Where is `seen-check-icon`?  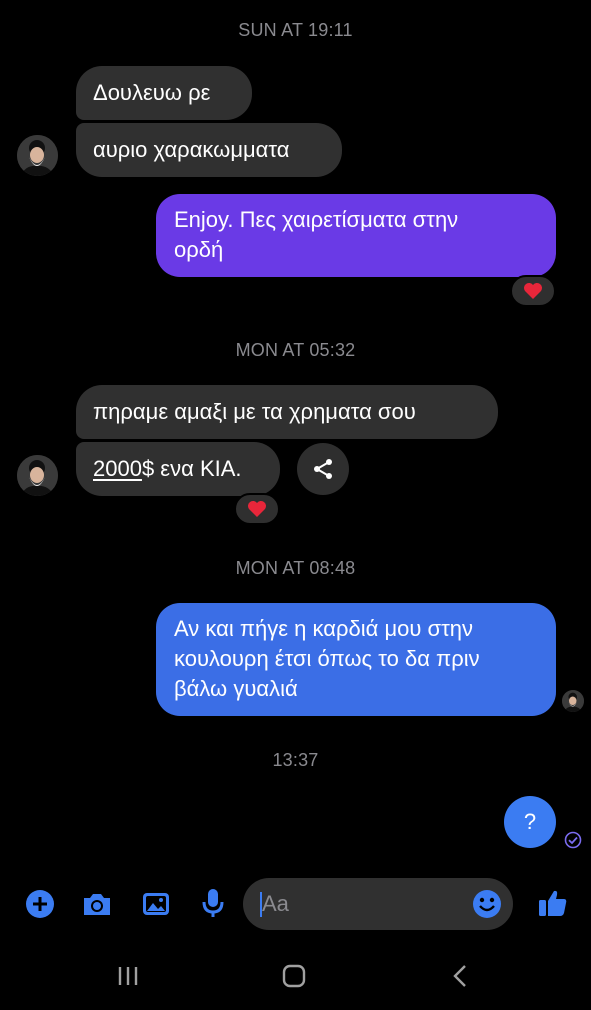
seen-check-icon is located at coordinates (573, 840).